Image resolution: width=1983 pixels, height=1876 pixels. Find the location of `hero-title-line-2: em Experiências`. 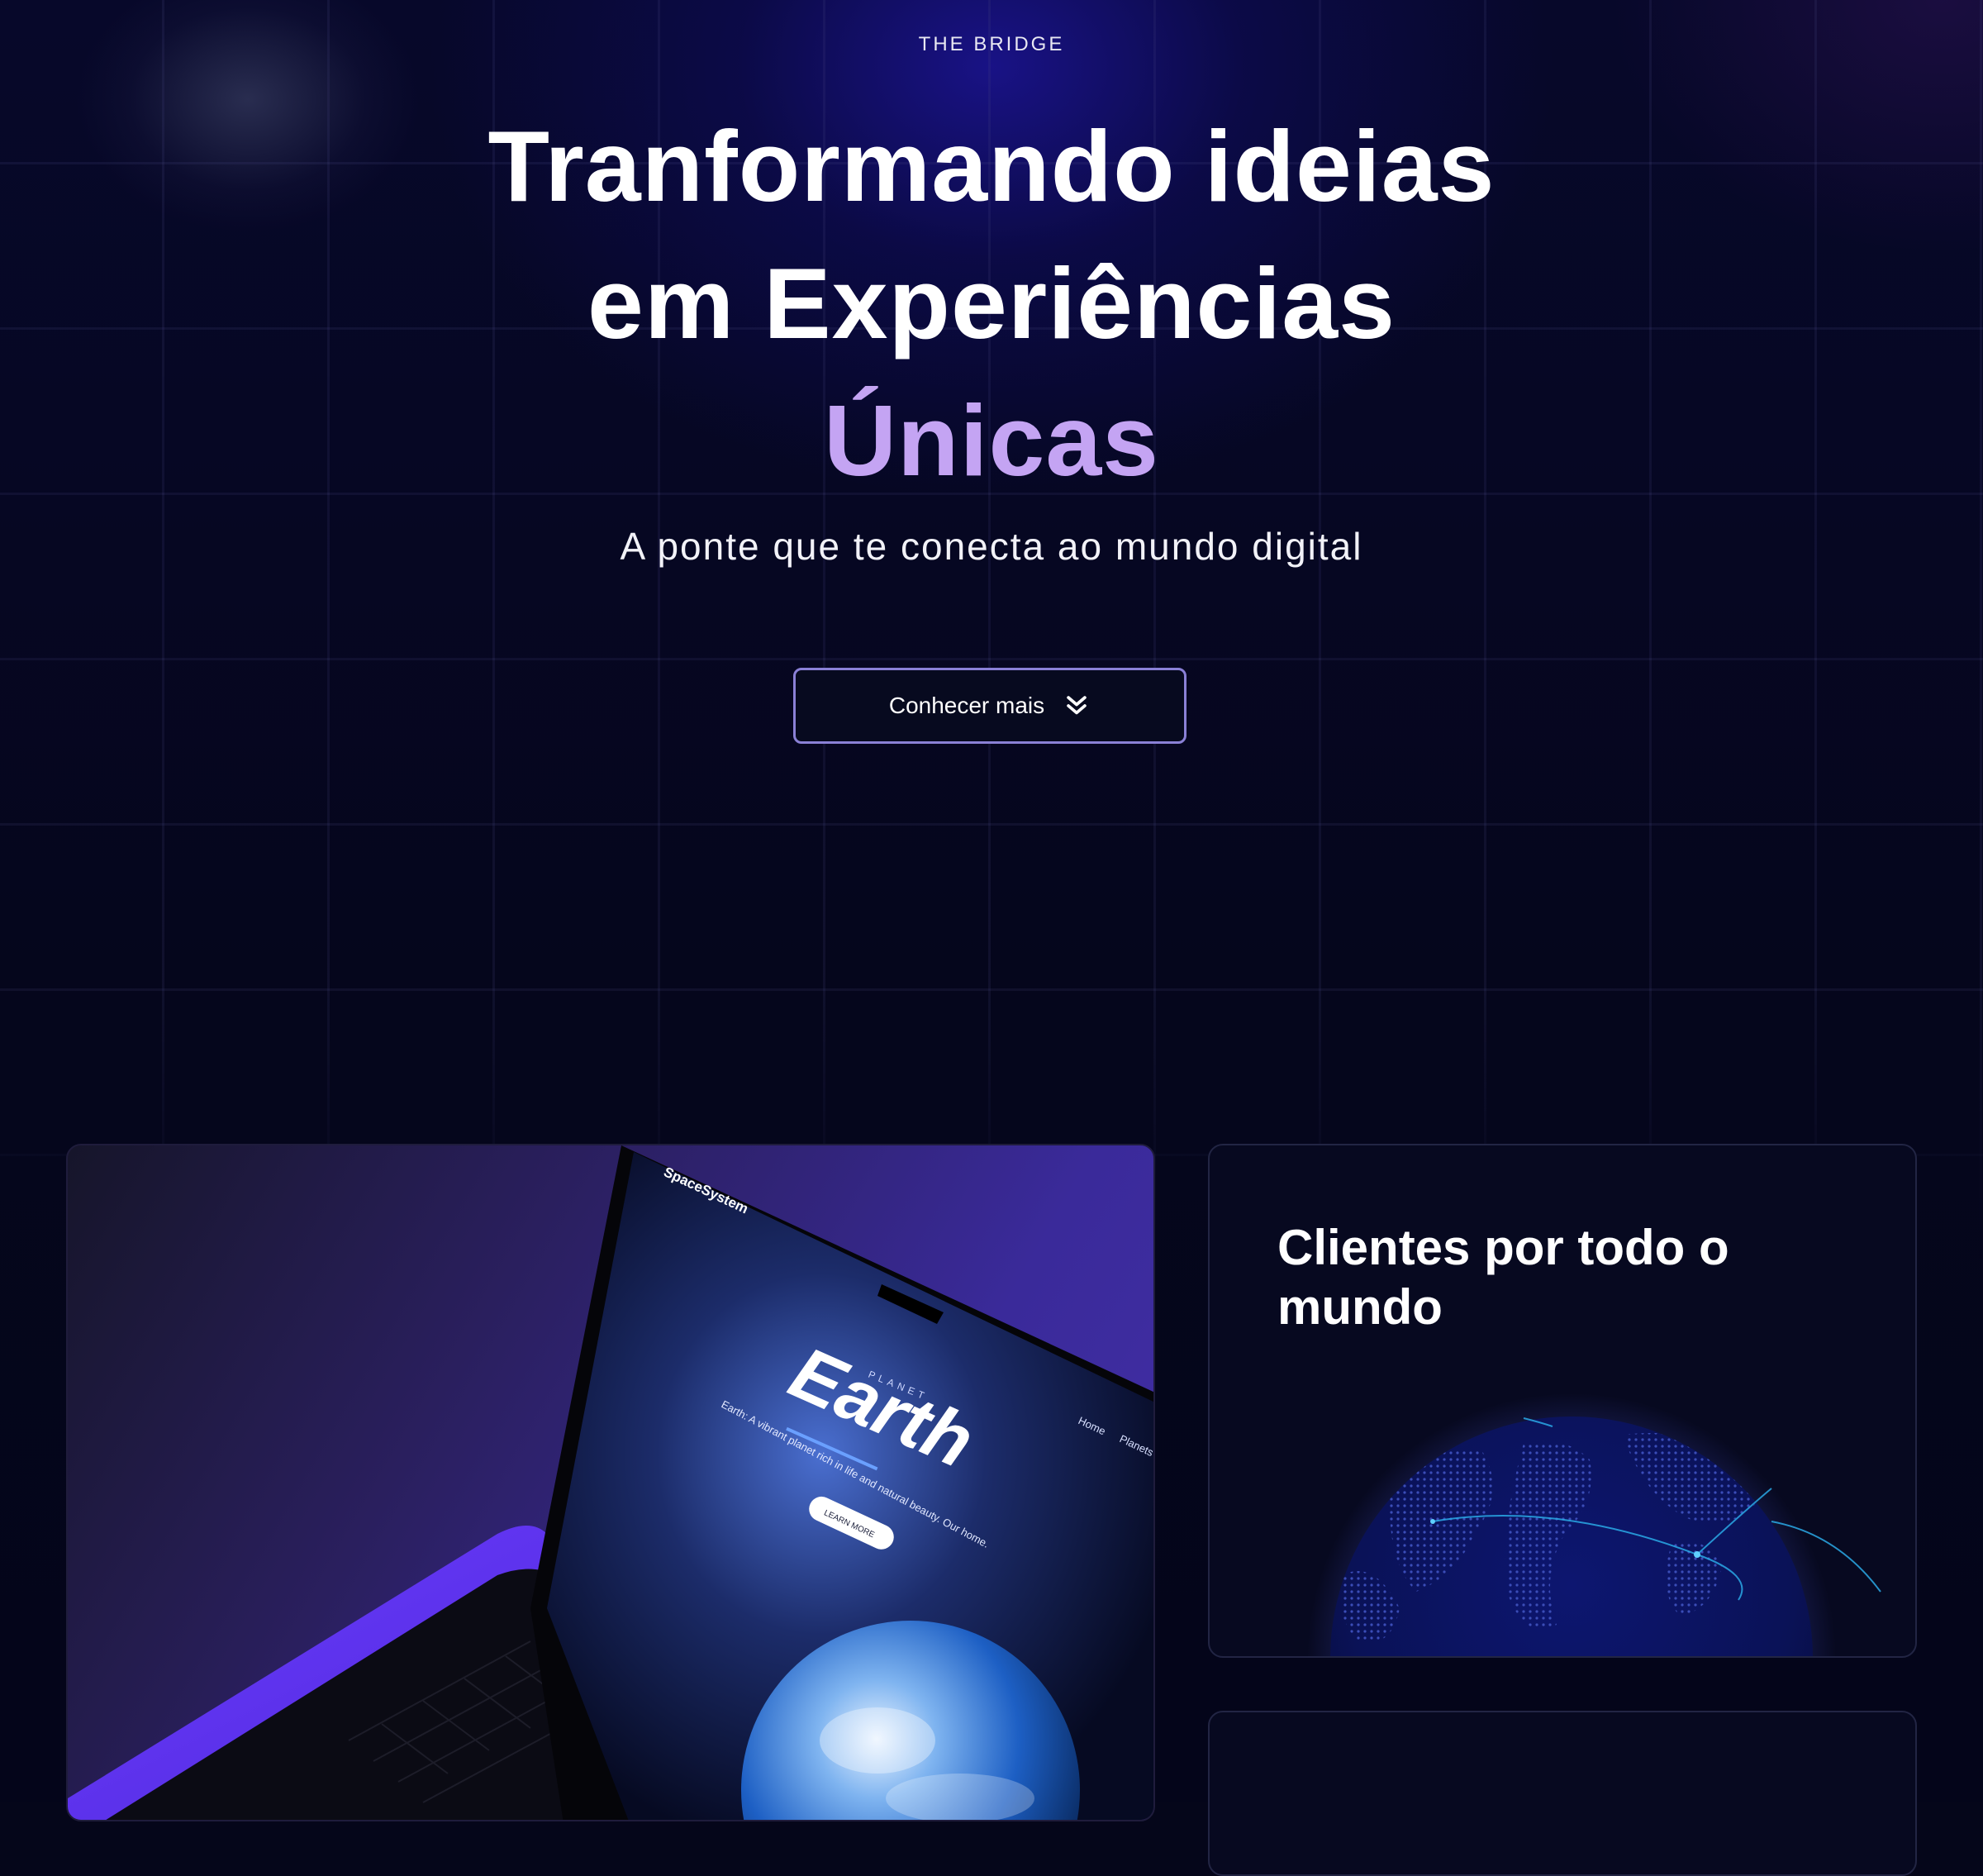

hero-title-line-2: em Experiências is located at coordinates (991, 303).